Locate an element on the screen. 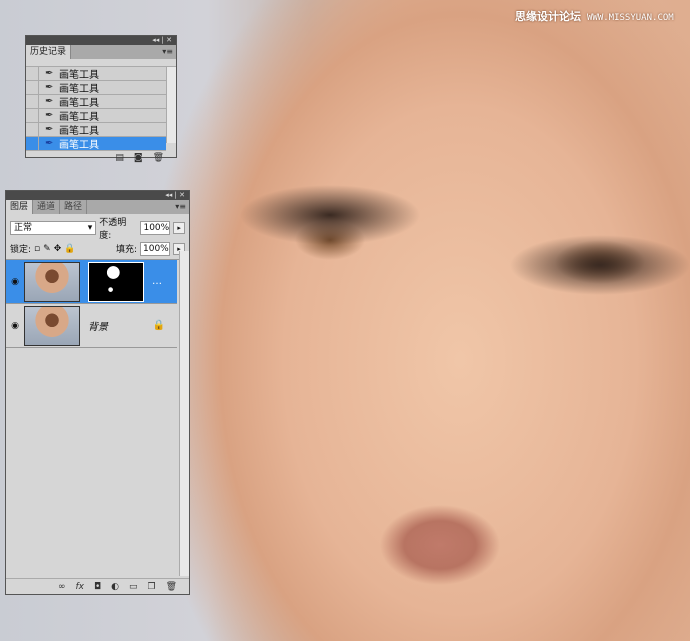 The width and height of the screenshot is (690, 641). new-document-icon: ▤ is located at coordinates (119, 158).